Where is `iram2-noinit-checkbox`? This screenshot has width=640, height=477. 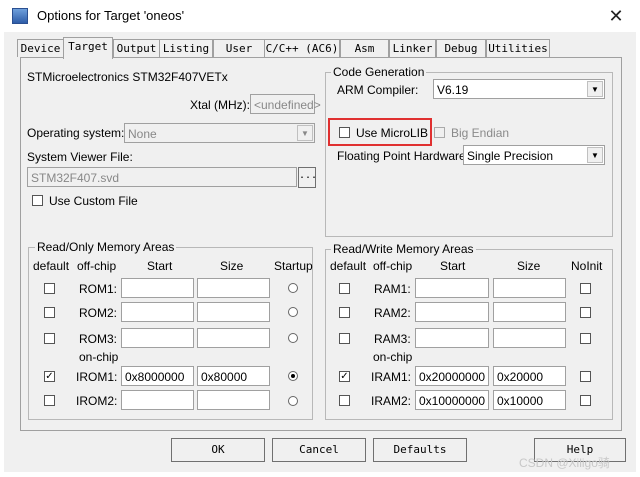
iram2-noinit-checkbox is located at coordinates (585, 400).